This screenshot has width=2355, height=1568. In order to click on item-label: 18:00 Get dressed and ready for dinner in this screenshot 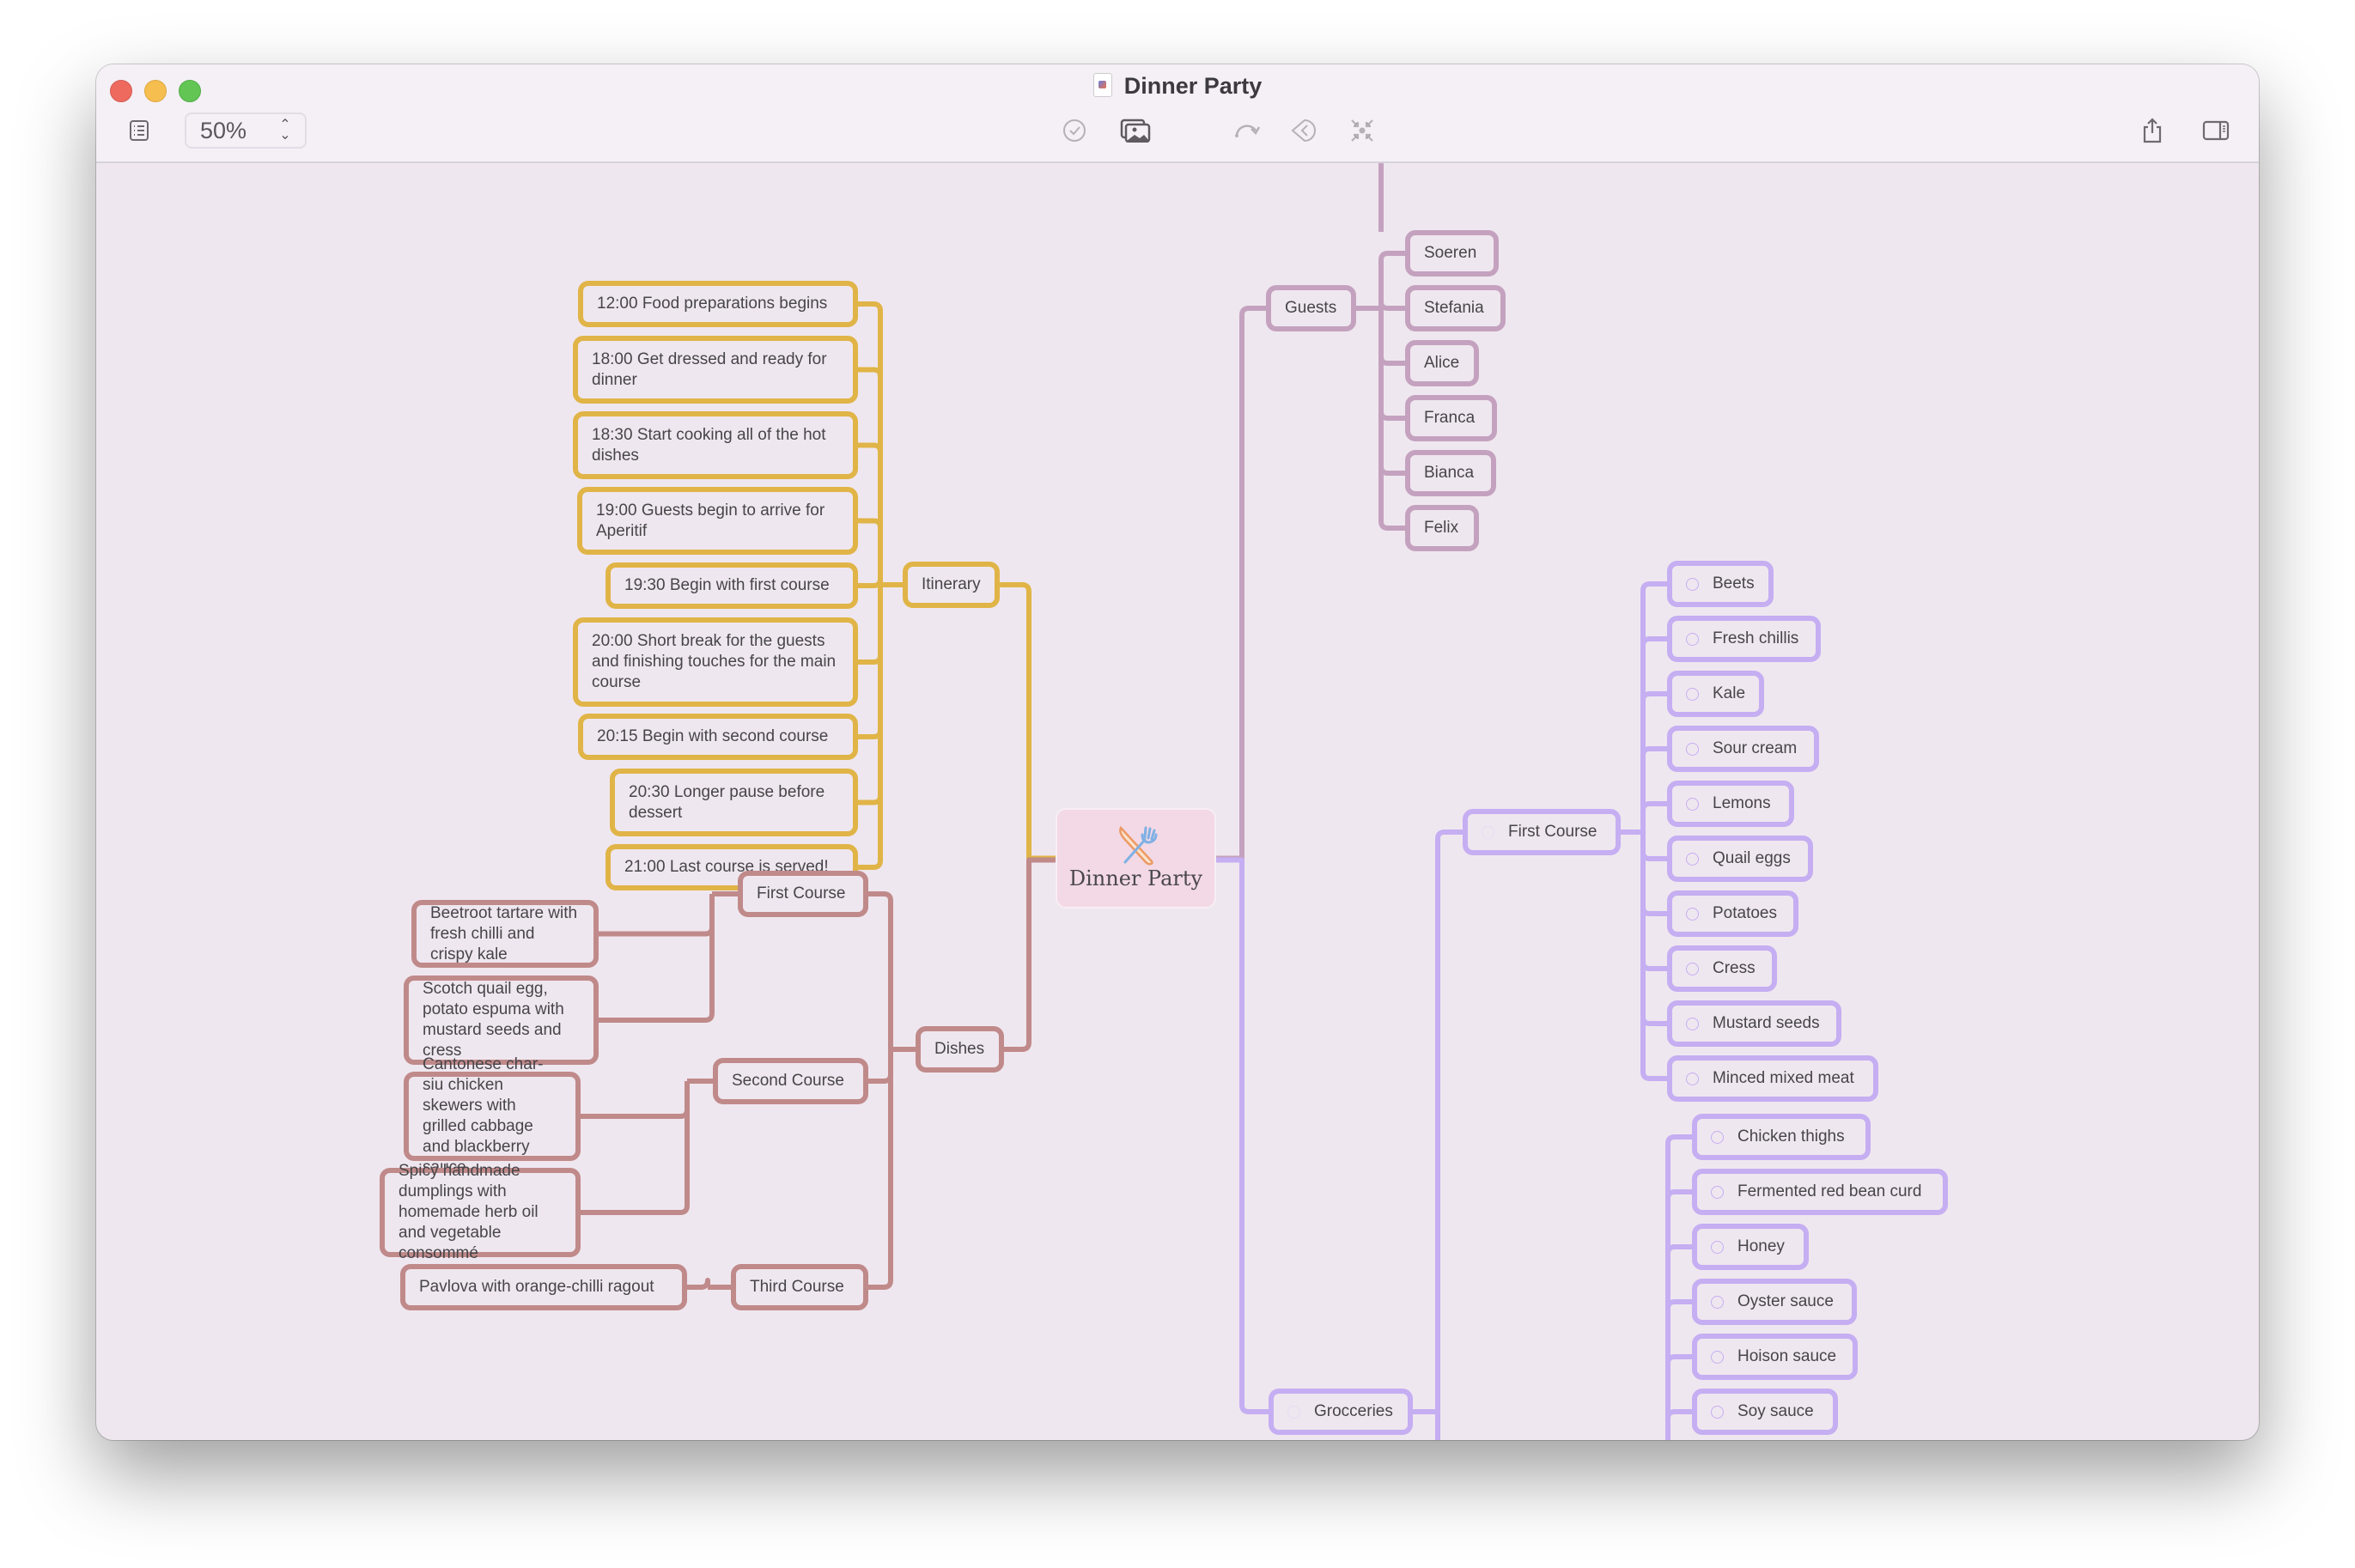, I will do `click(709, 369)`.